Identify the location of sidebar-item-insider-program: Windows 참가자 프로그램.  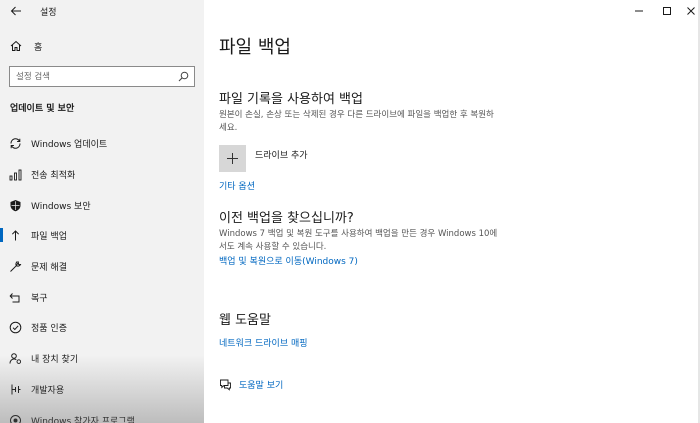
(102, 415).